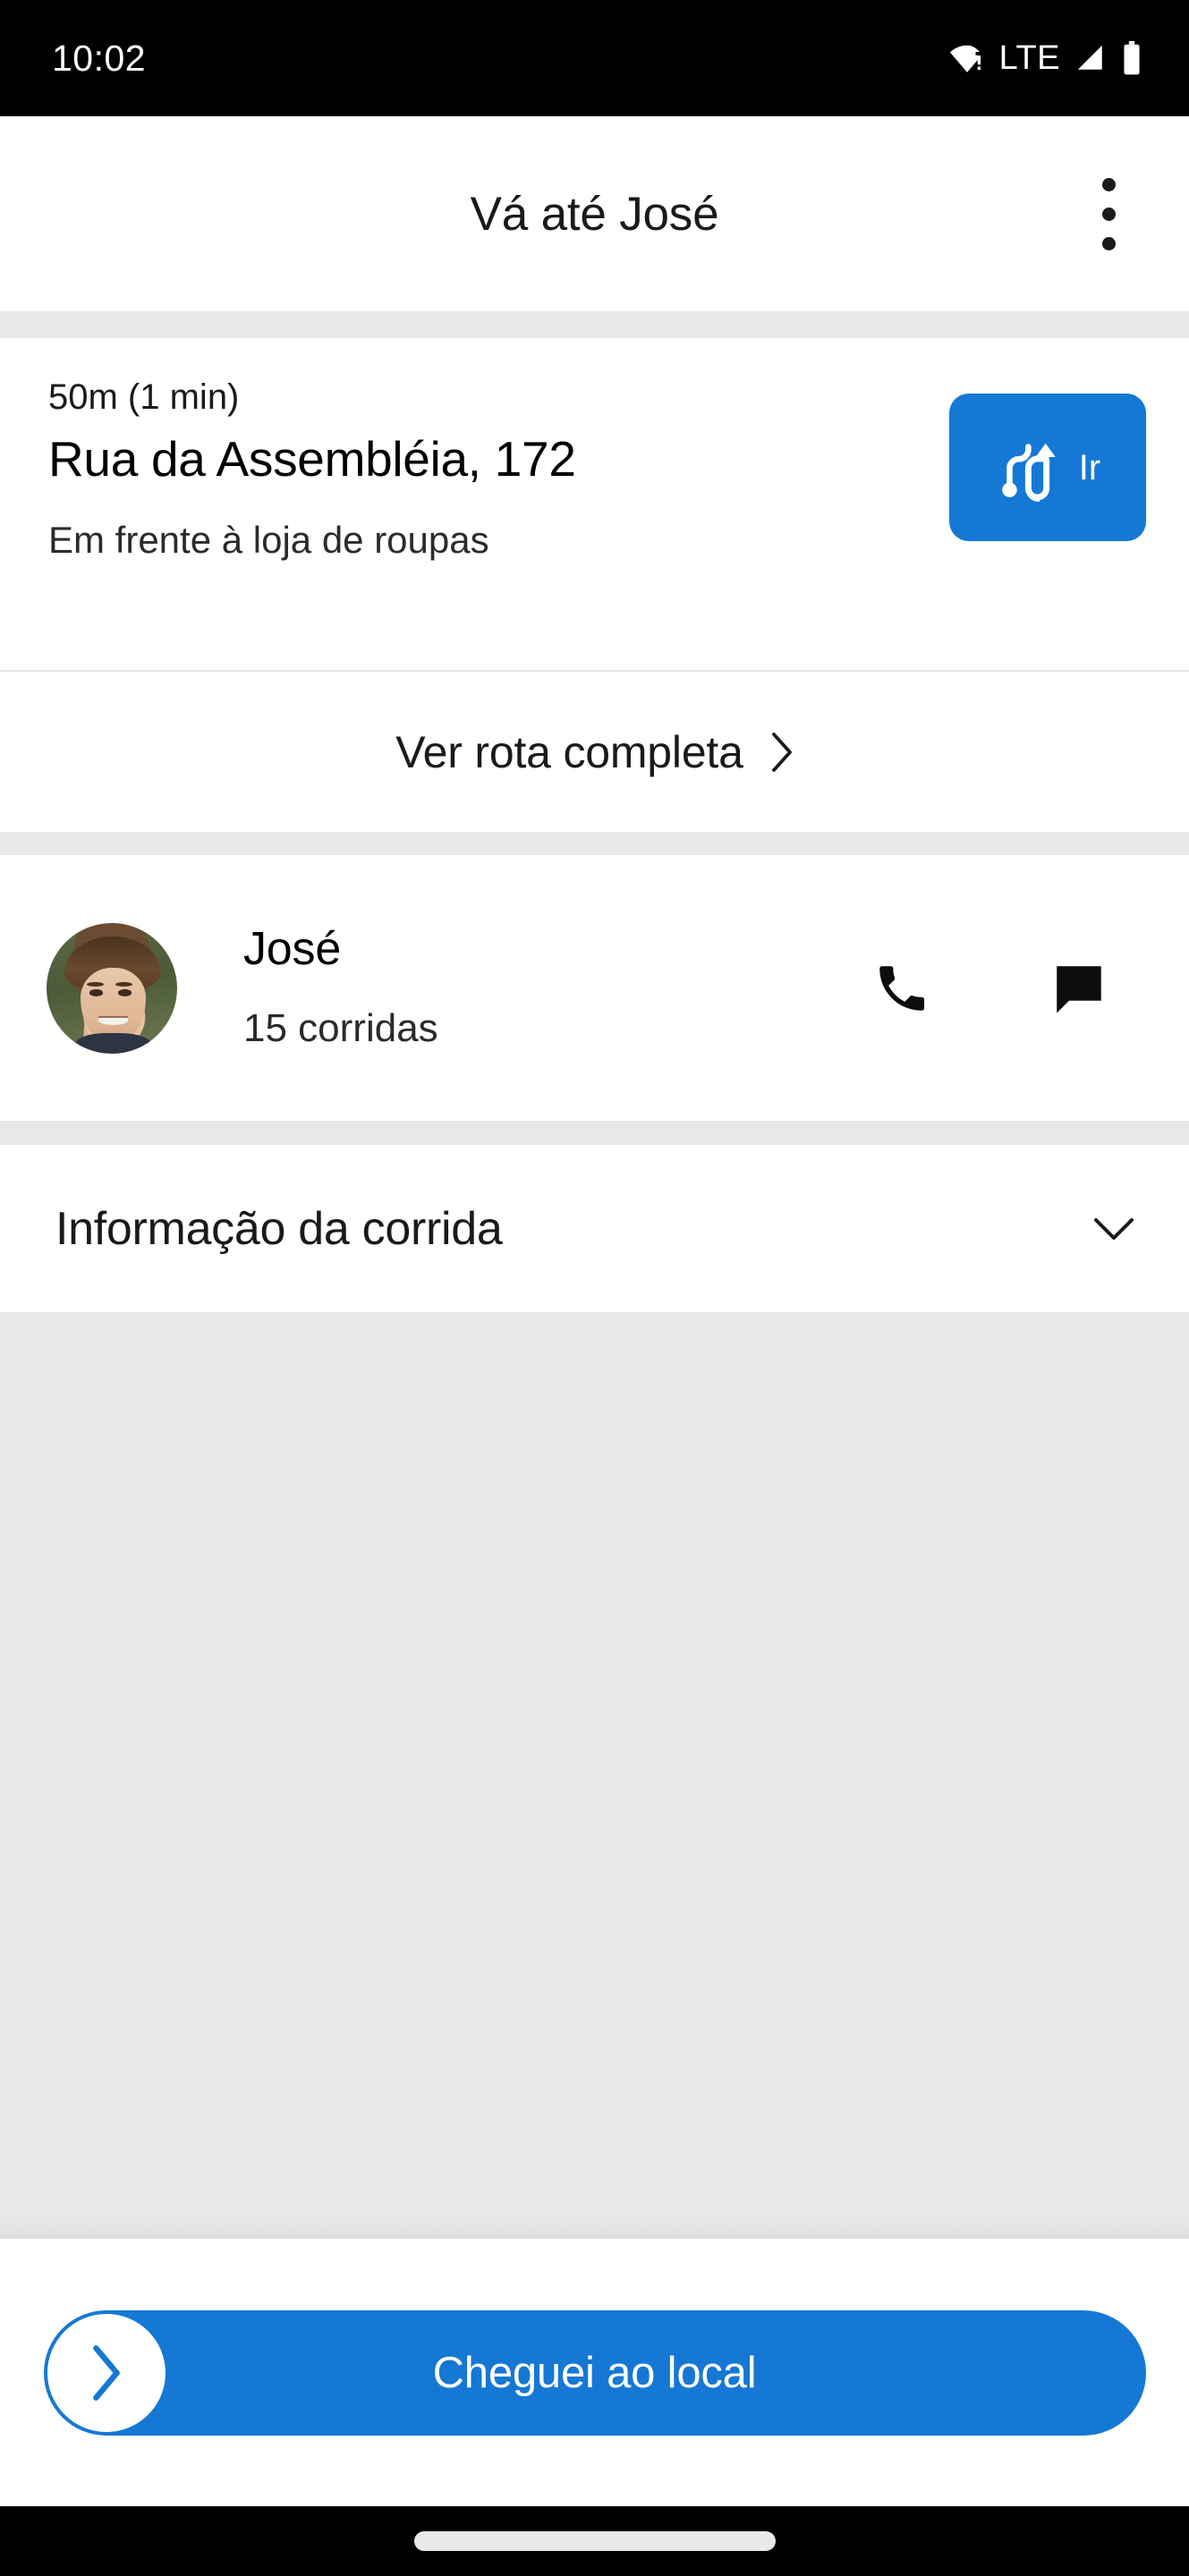 This screenshot has width=1189, height=2576. I want to click on arrived-button-label: Cheguei ao local, so click(594, 2372).